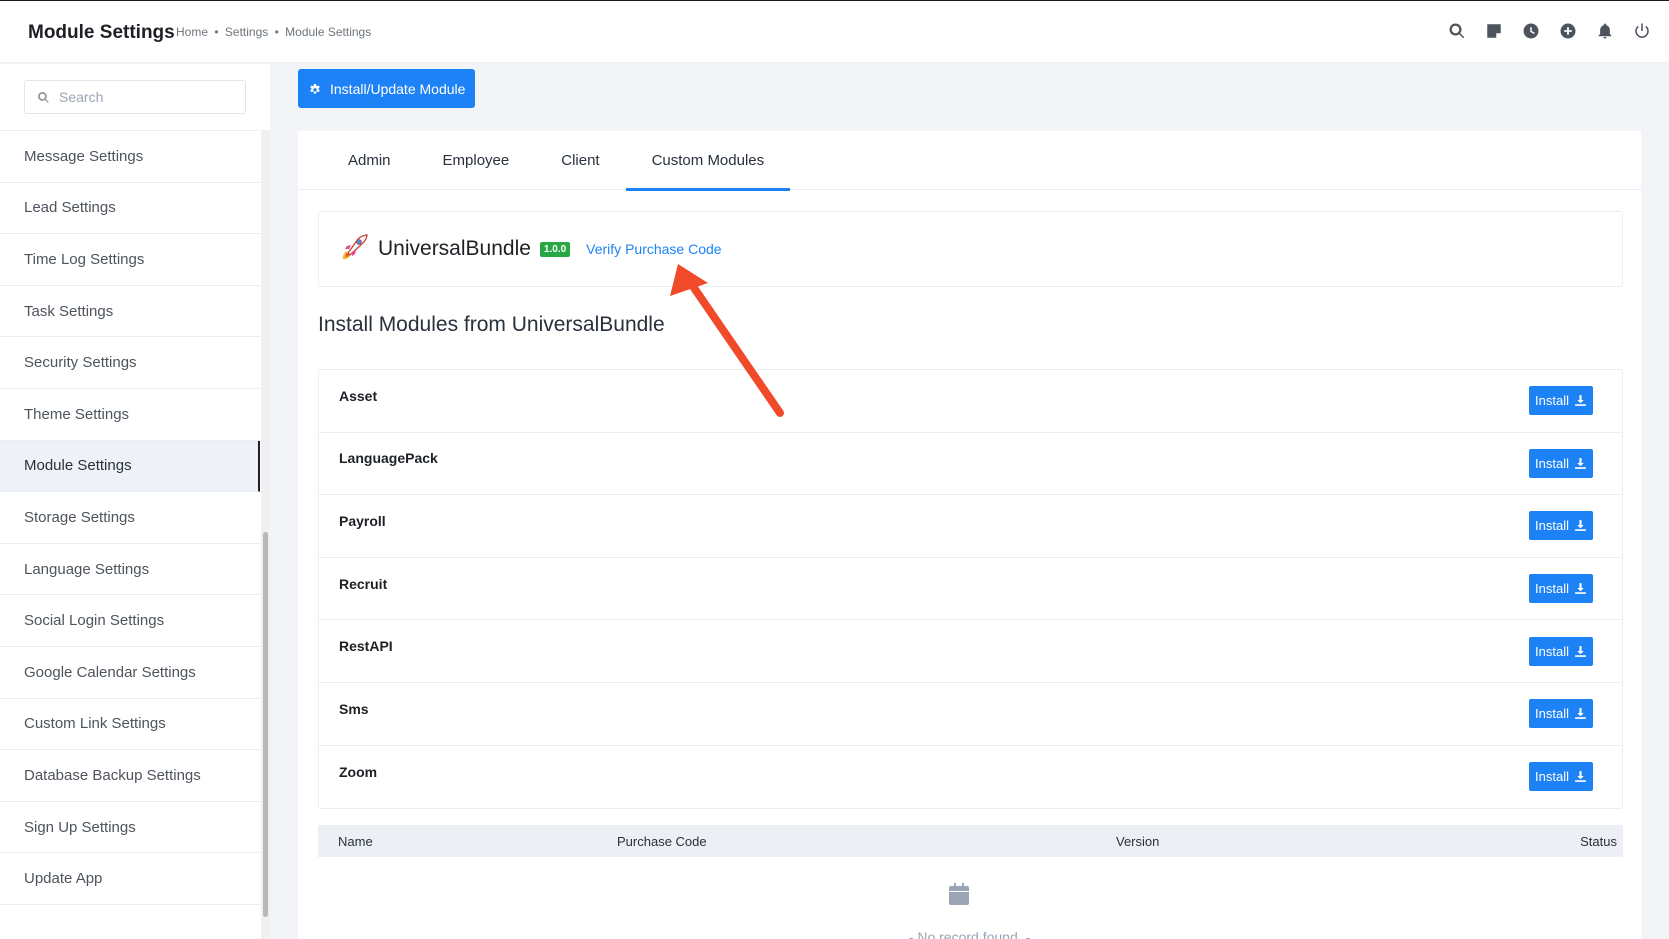 The width and height of the screenshot is (1669, 939). I want to click on clock-icon, so click(1531, 31).